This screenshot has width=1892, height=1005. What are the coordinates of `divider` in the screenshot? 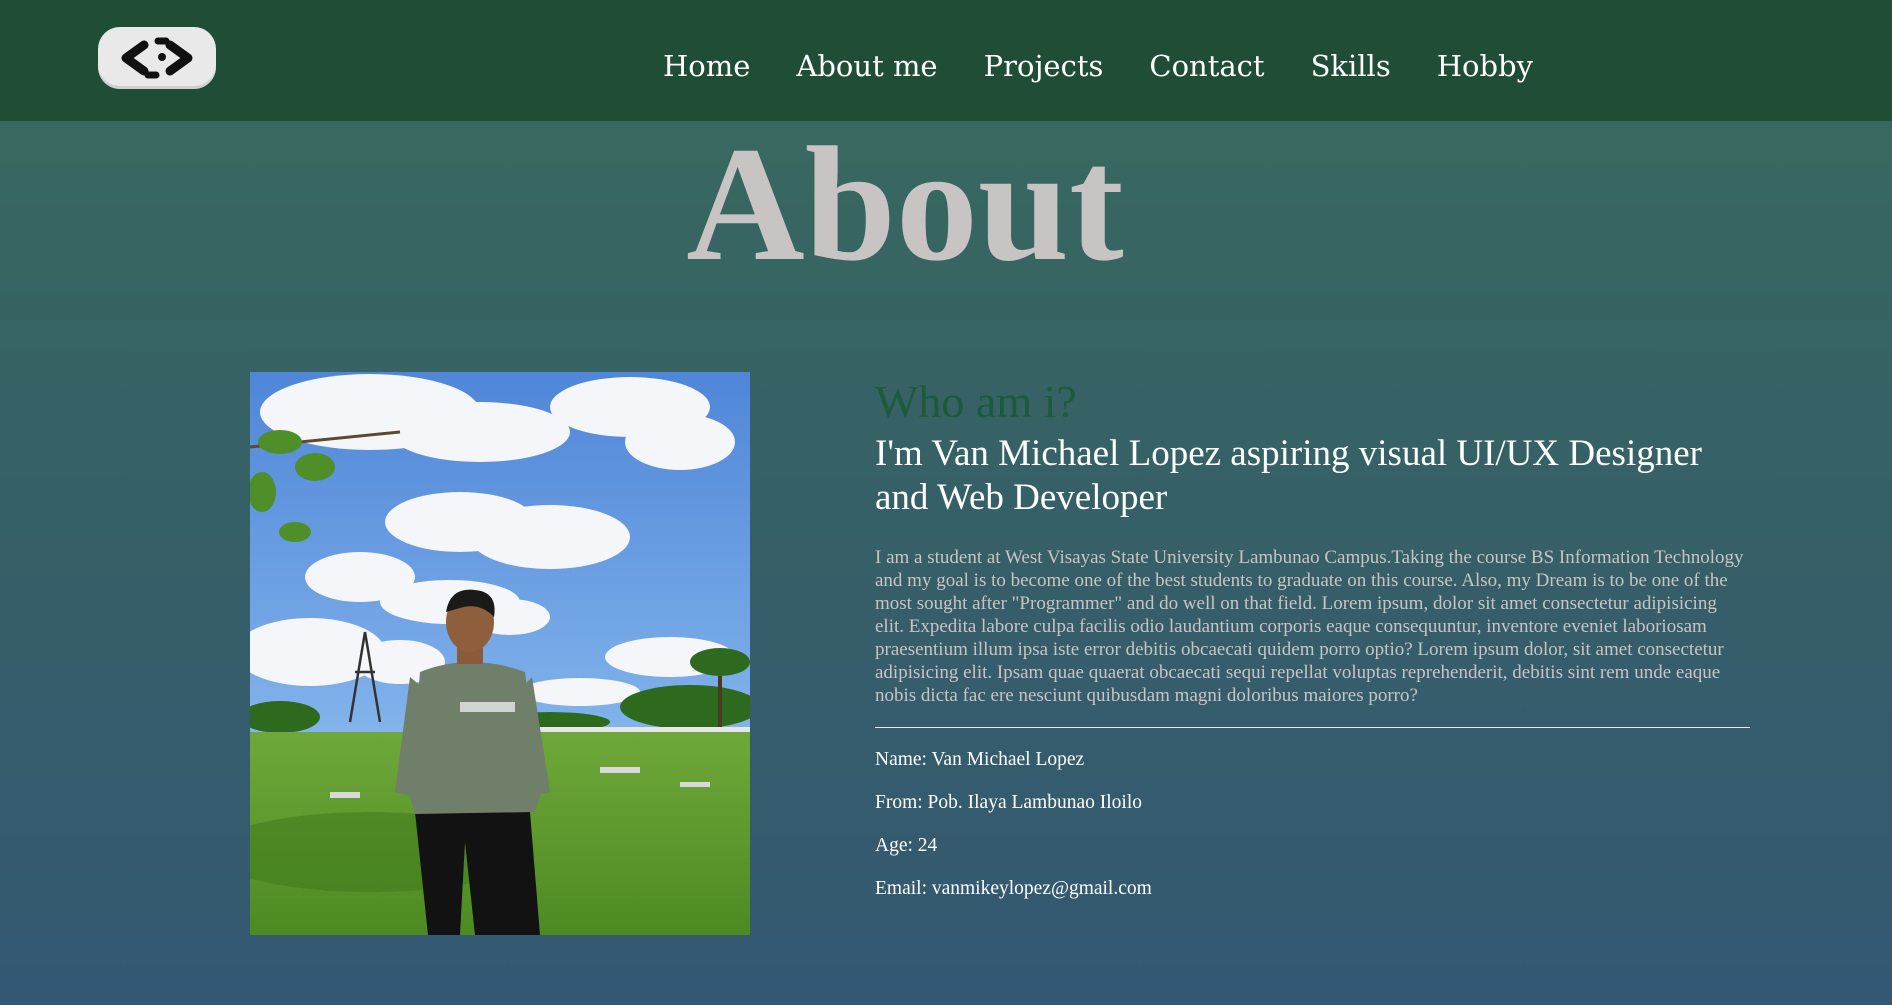 It's located at (1312, 727).